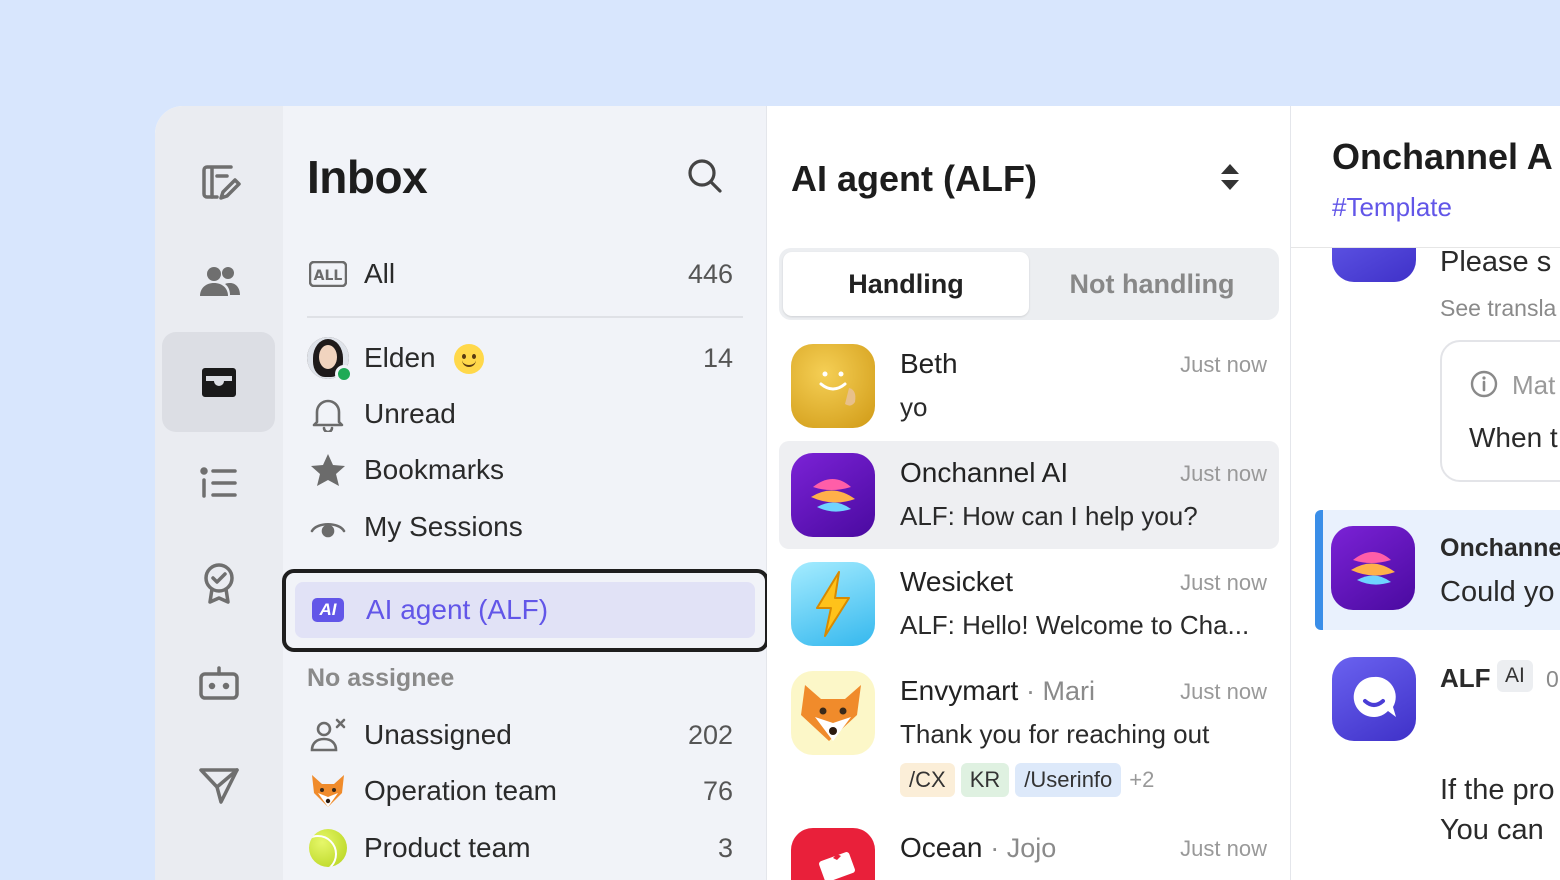 The height and width of the screenshot is (880, 1560). I want to click on rail-list-button, so click(218, 483).